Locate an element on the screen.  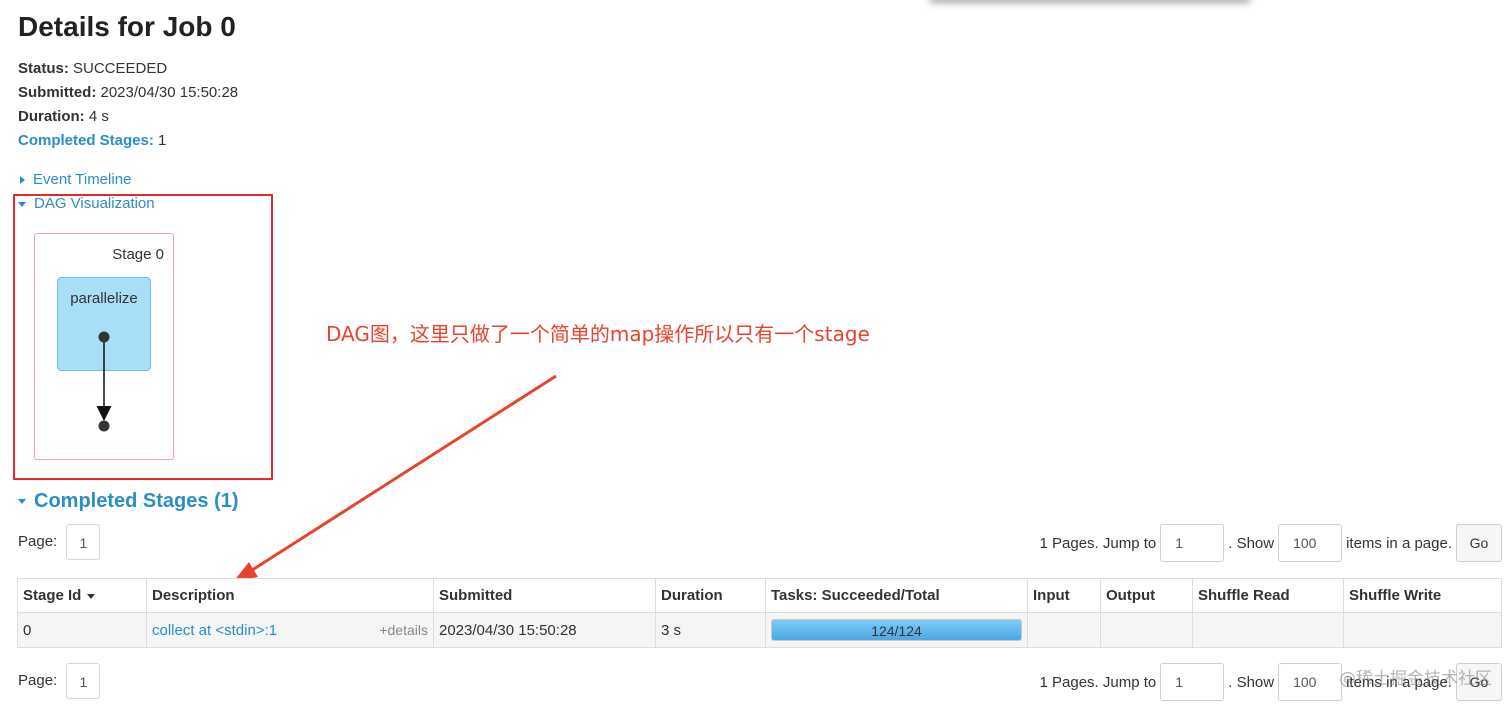
dag-rdd-label: parallelize is located at coordinates (104, 298).